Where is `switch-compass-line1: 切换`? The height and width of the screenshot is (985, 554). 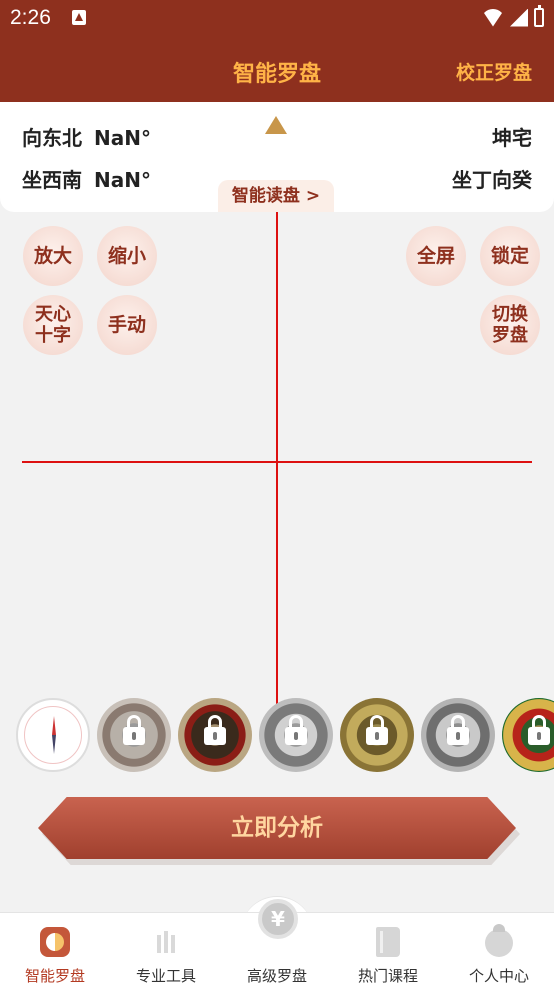
switch-compass-line1: 切换 is located at coordinates (510, 314).